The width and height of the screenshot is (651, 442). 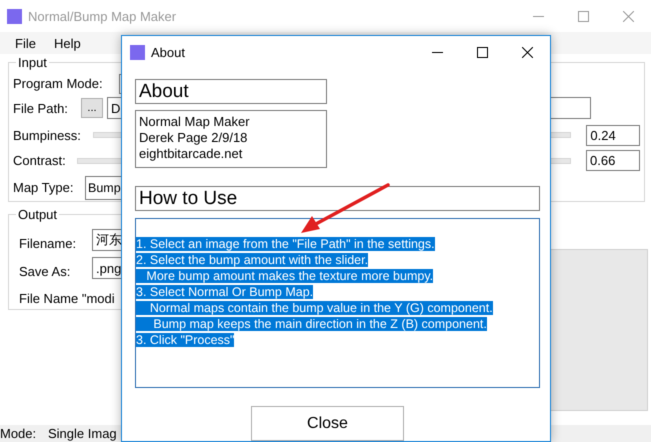 I want to click on status-label: Mode:, so click(x=19, y=433).